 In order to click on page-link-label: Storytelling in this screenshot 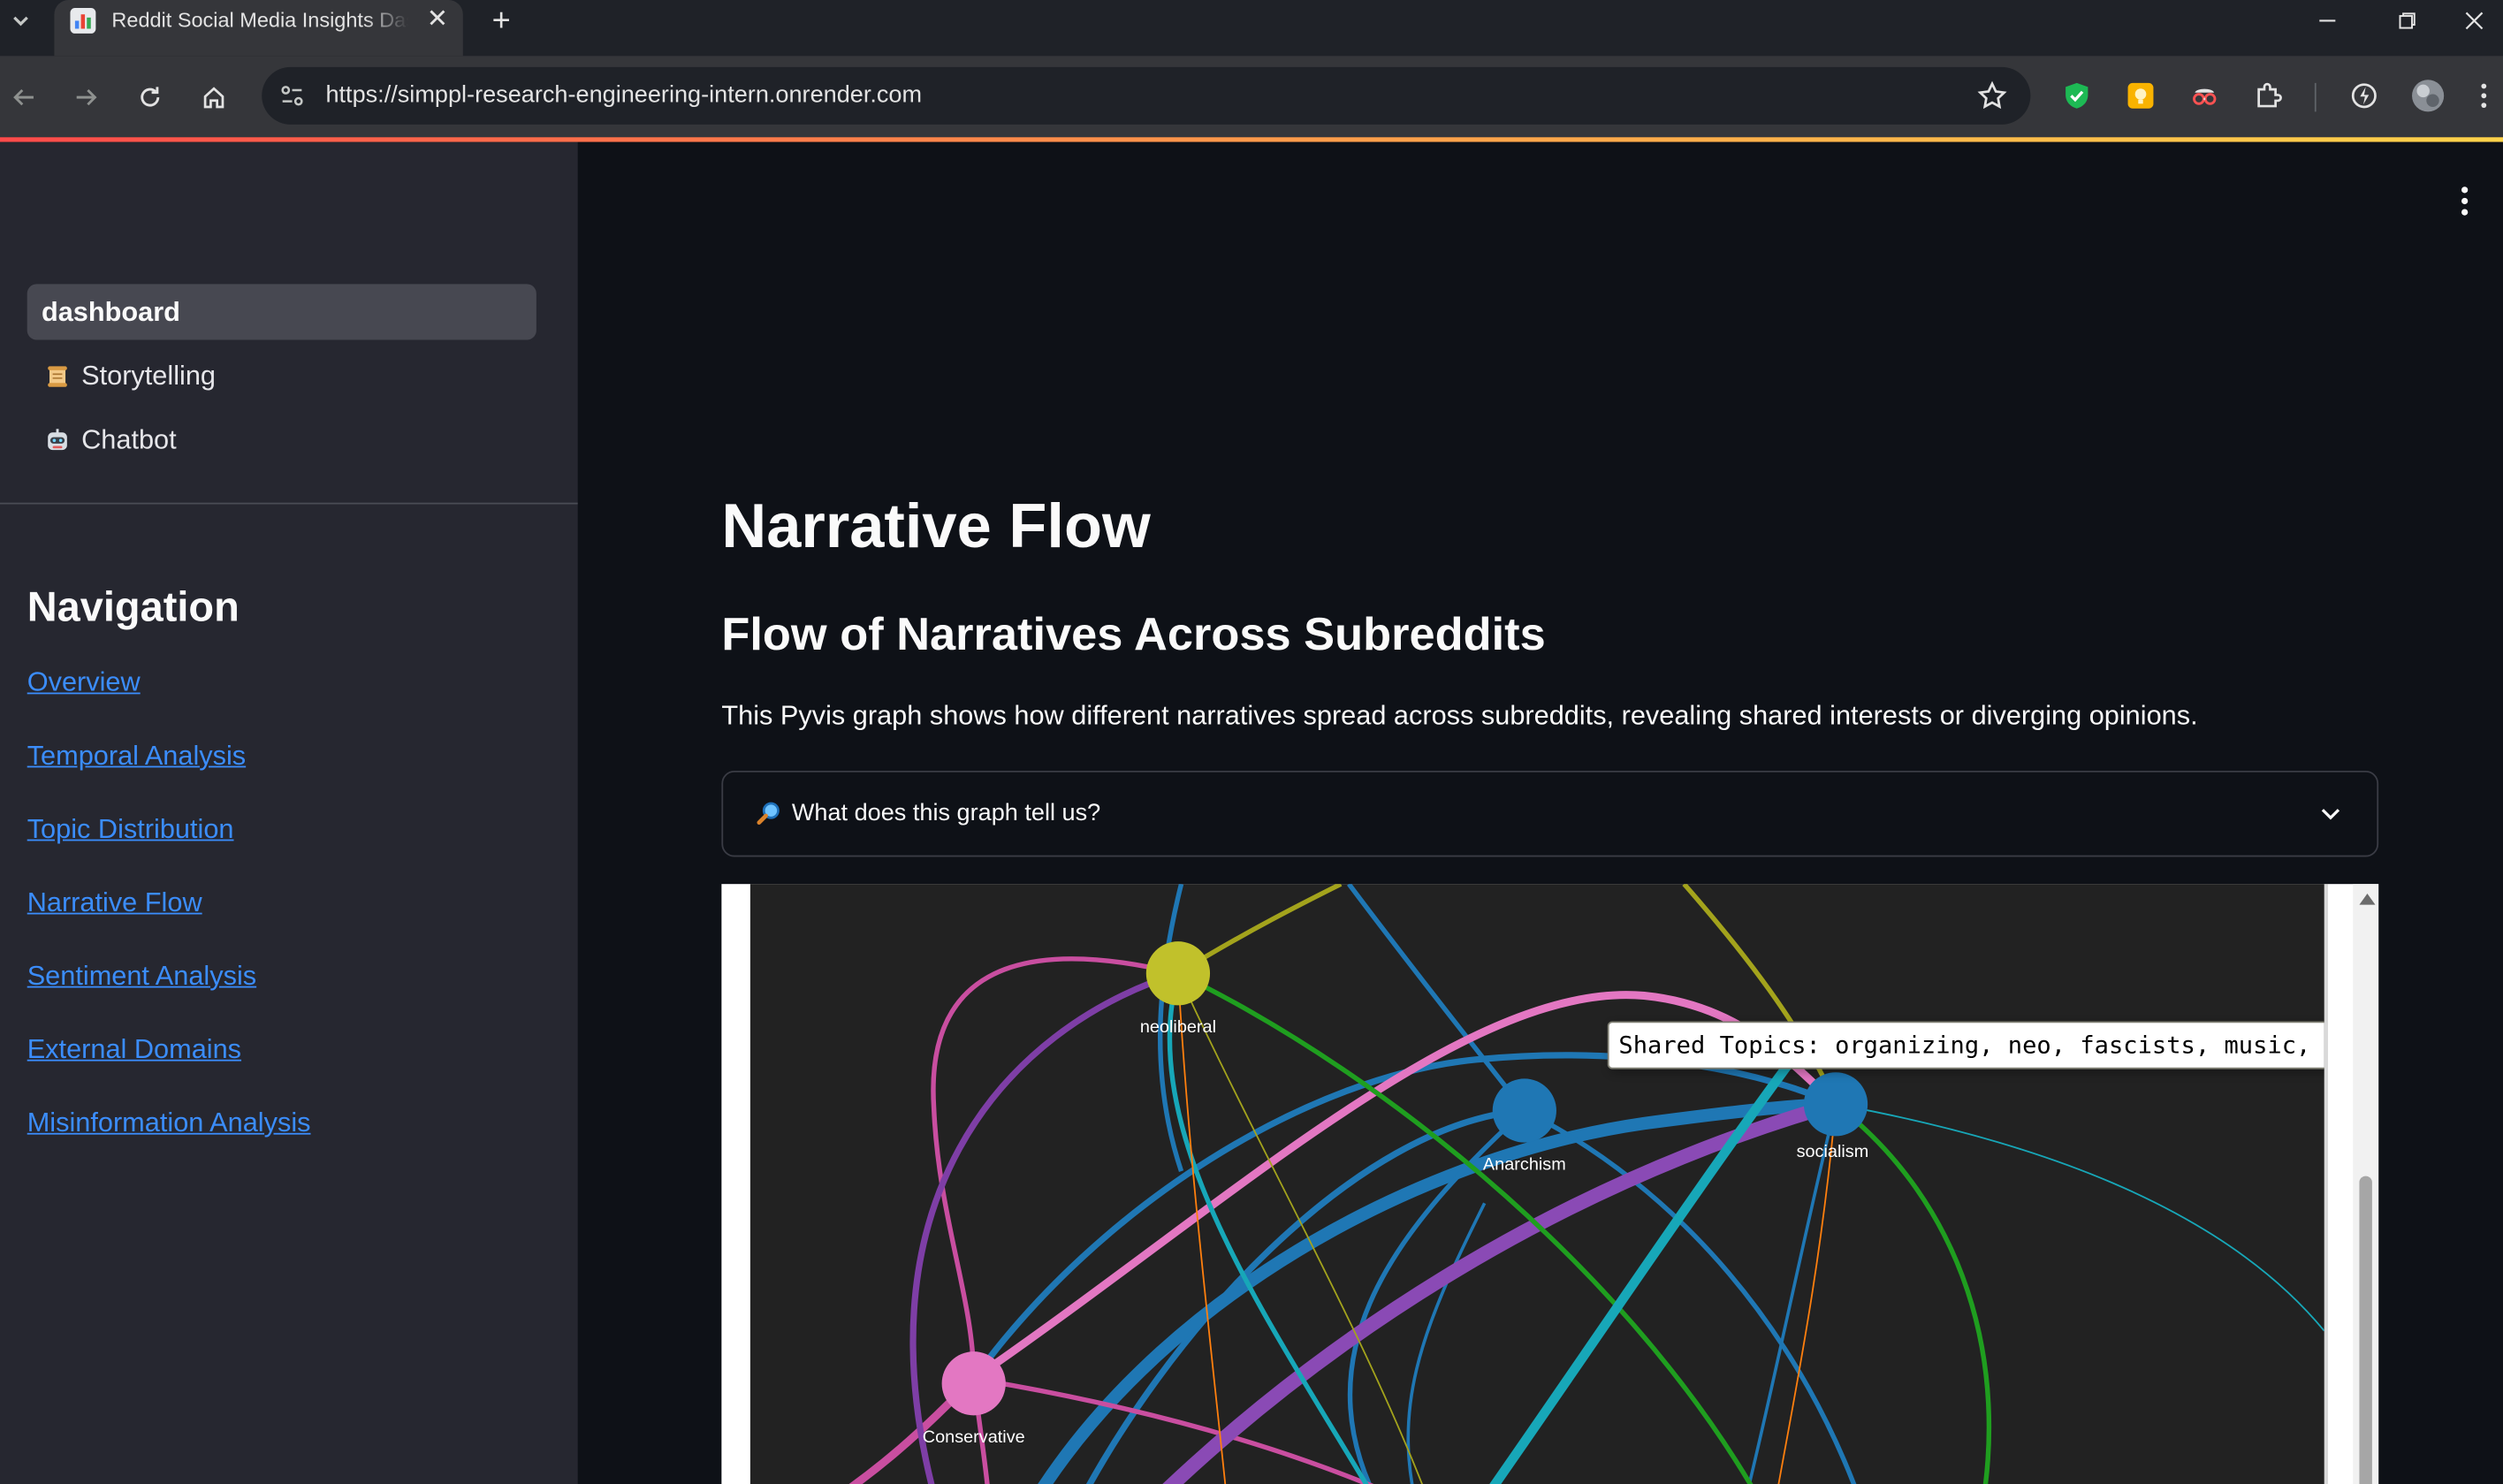, I will do `click(149, 375)`.